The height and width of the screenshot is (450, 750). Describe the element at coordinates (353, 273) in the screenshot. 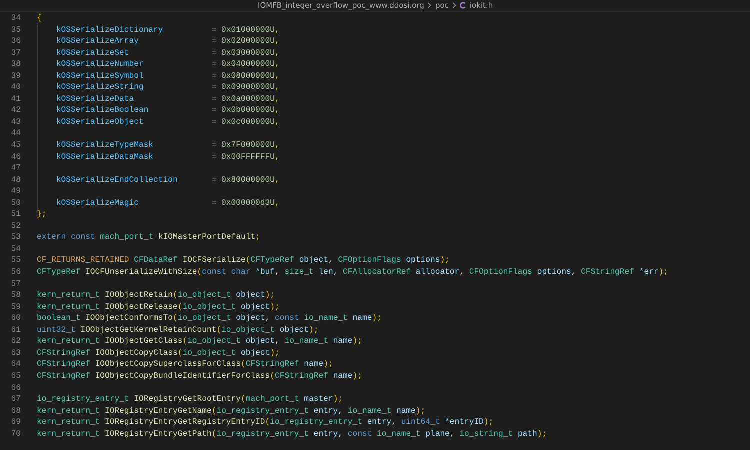

I see `code-line: CFTypeRef IOCFUnserializeWithSize(const char *buf, size_t len, CFAllocatorRef allocator, CFOptionFlags options, CFStringRef *err);` at that location.